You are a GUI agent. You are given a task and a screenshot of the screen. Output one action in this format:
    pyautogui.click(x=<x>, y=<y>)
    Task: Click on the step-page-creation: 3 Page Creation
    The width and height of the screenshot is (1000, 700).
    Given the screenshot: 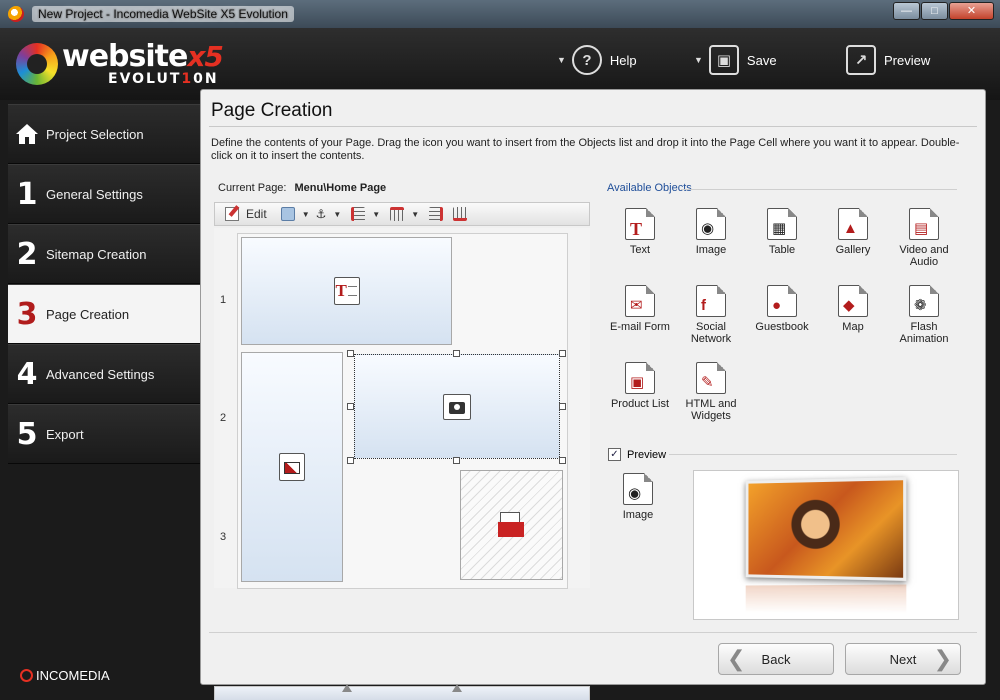 What is the action you would take?
    pyautogui.click(x=109, y=314)
    